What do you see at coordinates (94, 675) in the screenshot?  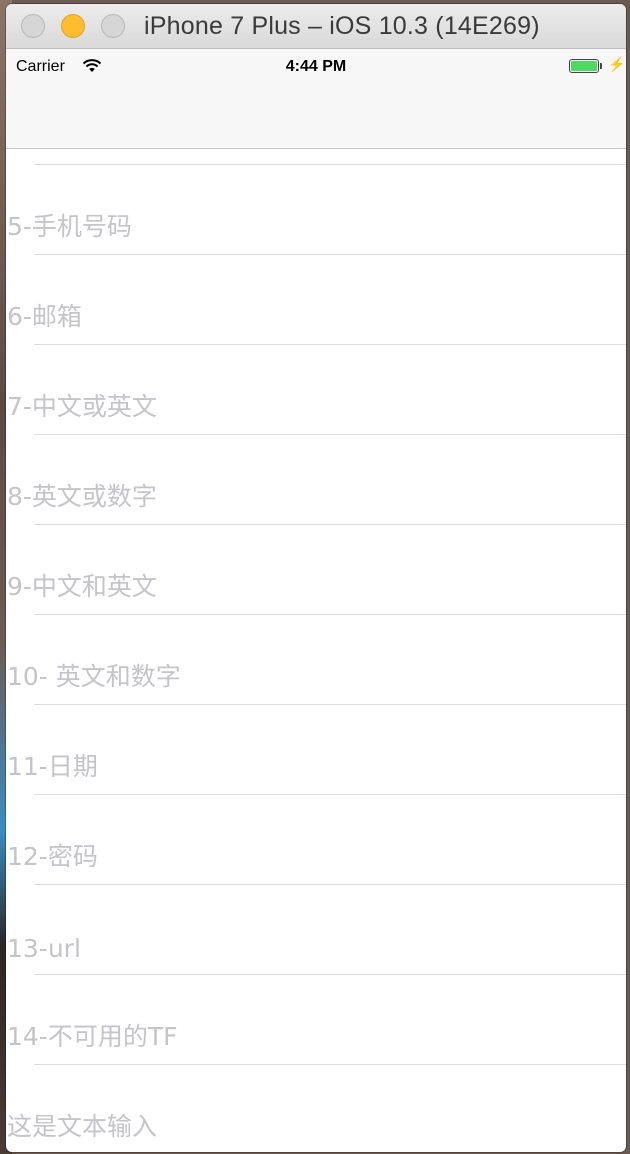 I see `text-field-english-and-number: 10- 英文和数字` at bounding box center [94, 675].